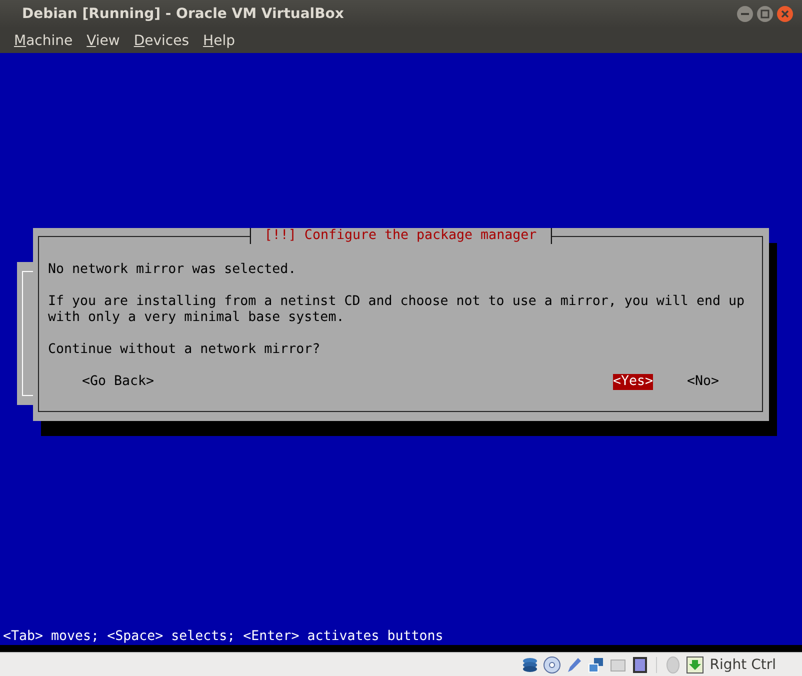  What do you see at coordinates (551, 665) in the screenshot?
I see `optical-disc-icon` at bounding box center [551, 665].